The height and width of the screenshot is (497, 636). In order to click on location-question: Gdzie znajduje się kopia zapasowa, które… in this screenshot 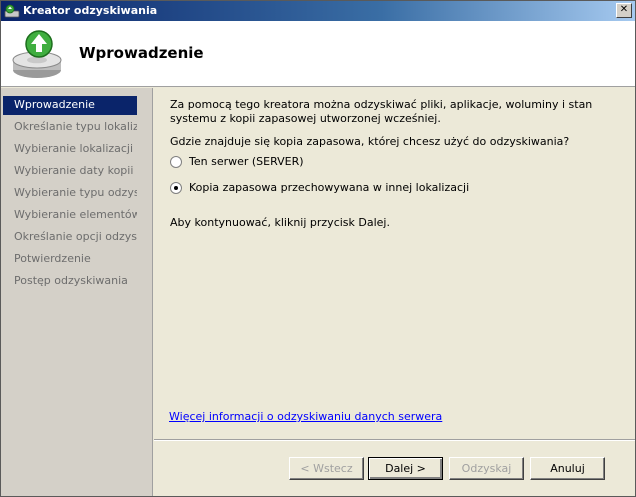, I will do `click(370, 141)`.